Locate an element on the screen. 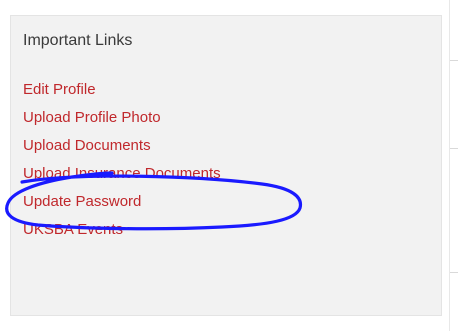  list-item: Upload Profile Photo is located at coordinates (122, 122).